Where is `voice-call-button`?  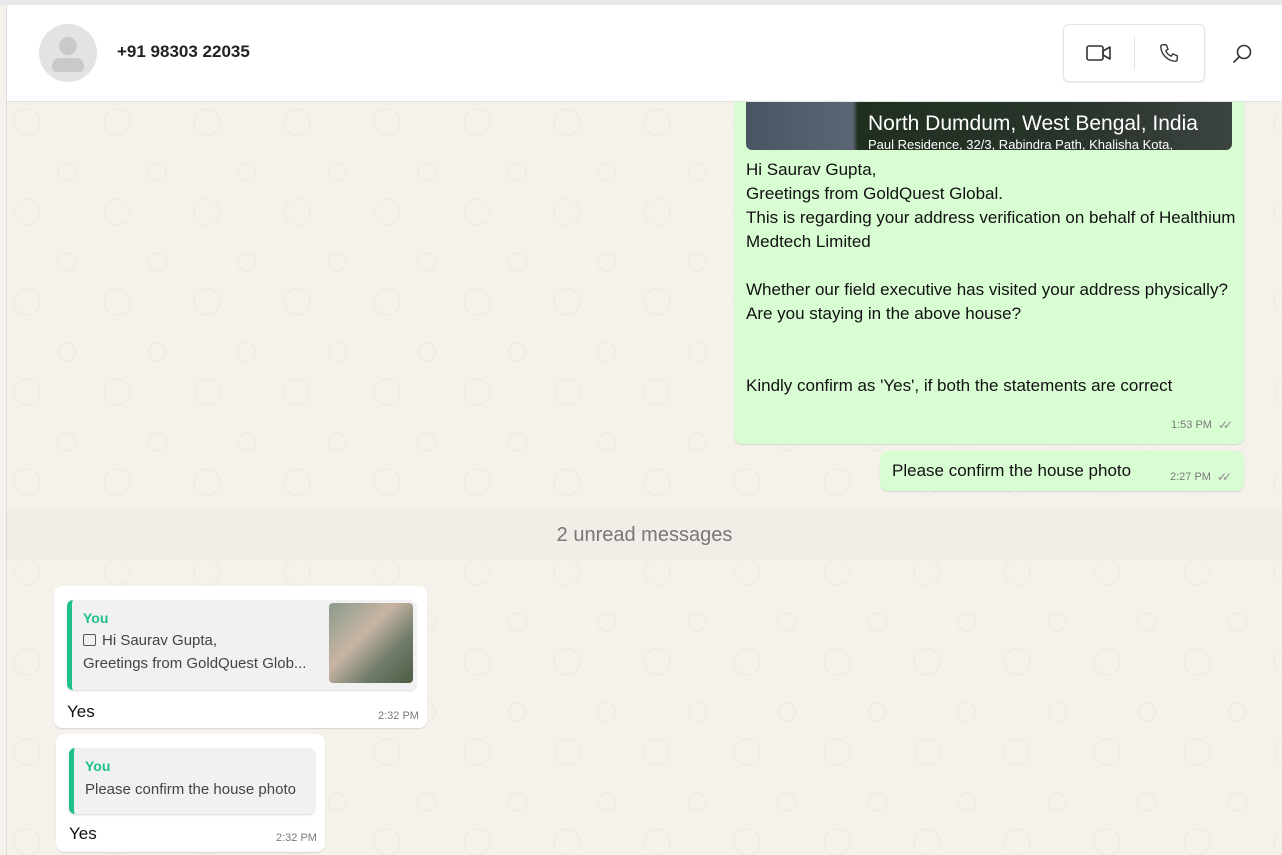
voice-call-button is located at coordinates (1170, 53).